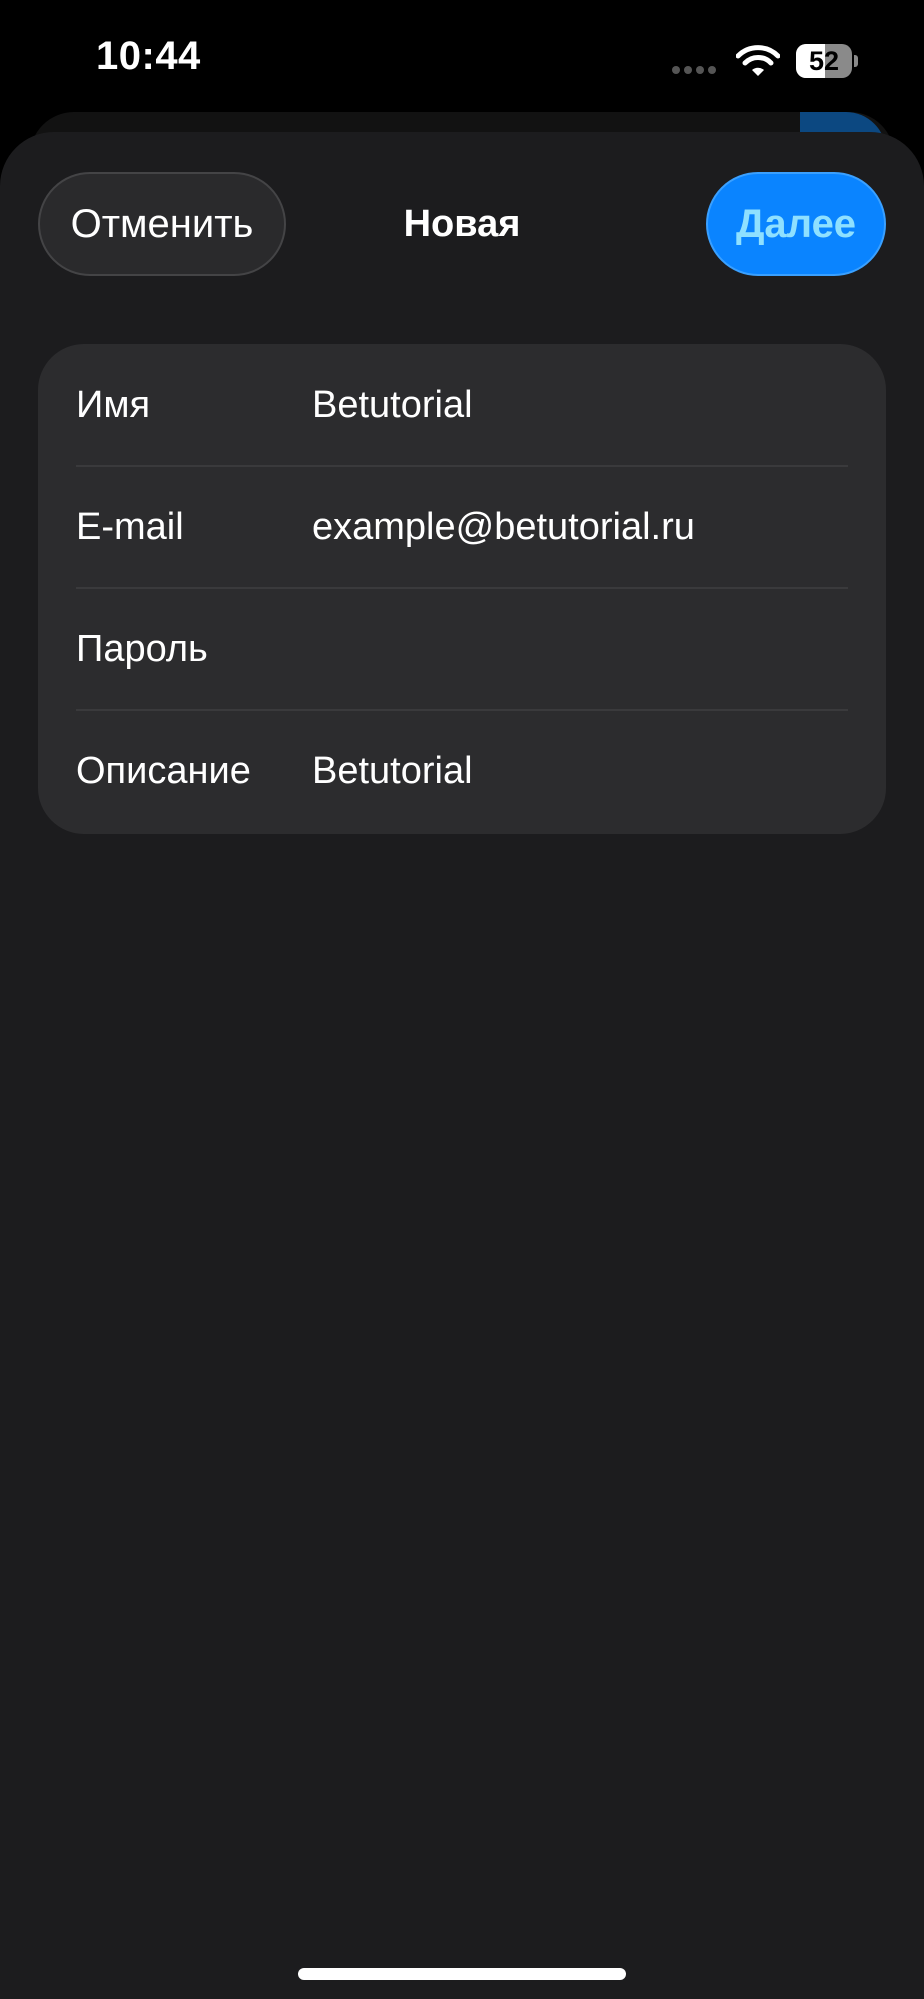 The image size is (924, 1999). Describe the element at coordinates (824, 60) in the screenshot. I see `battery-level: 52` at that location.